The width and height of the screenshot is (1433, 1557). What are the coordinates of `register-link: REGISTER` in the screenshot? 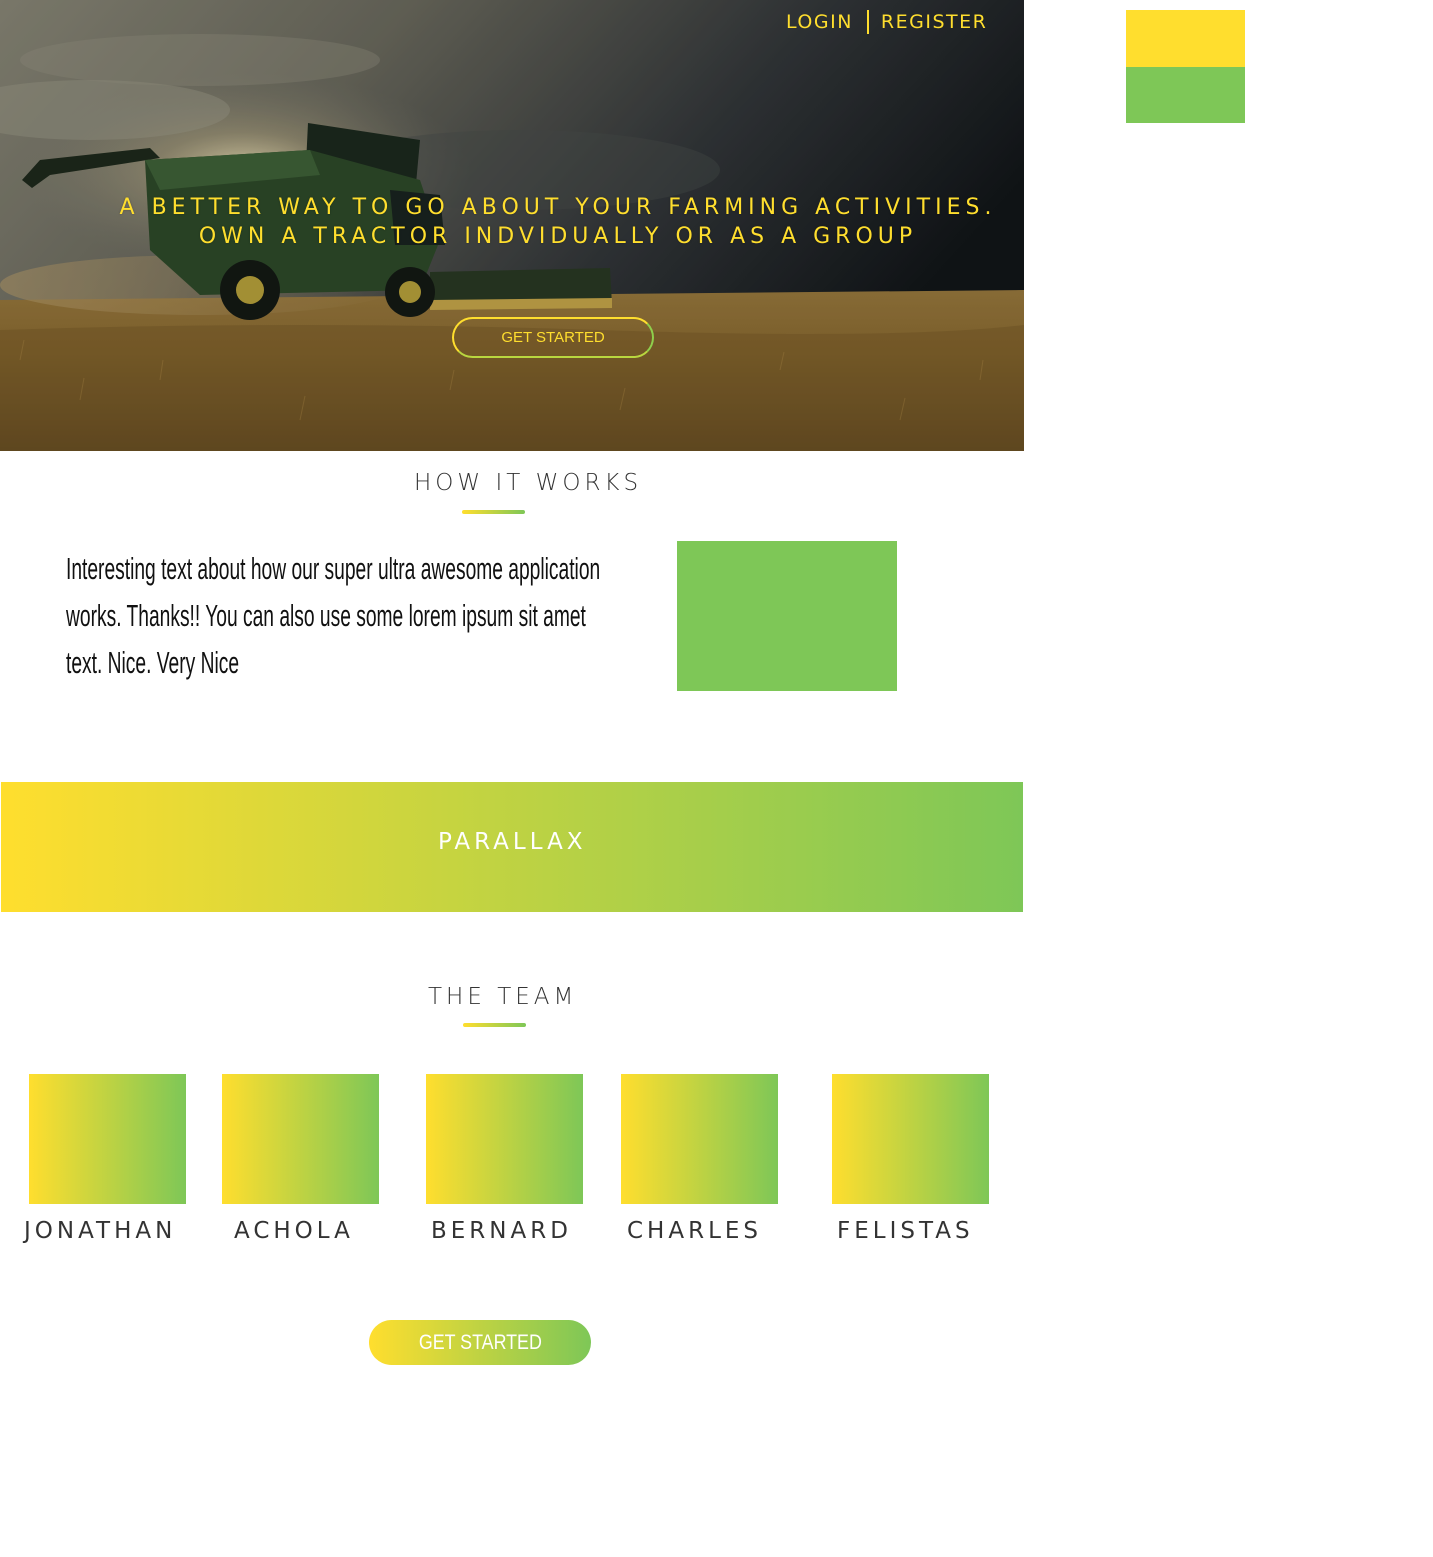 It's located at (934, 22).